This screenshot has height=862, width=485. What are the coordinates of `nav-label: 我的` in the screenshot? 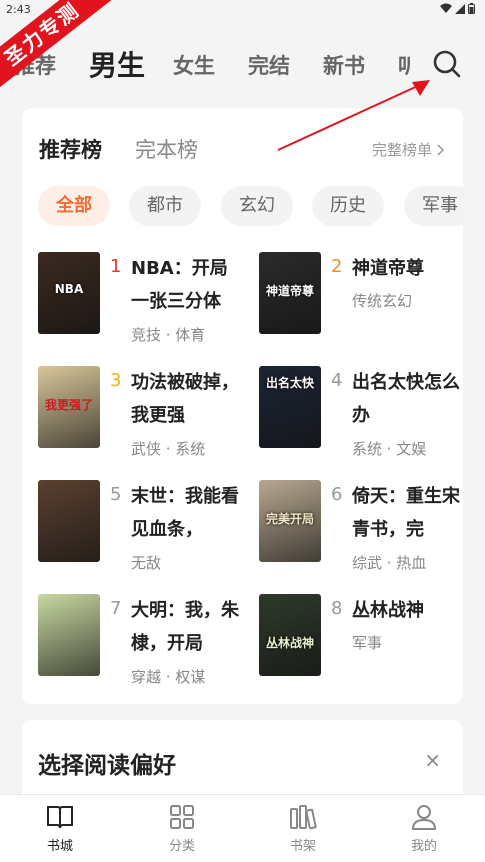 It's located at (423, 846).